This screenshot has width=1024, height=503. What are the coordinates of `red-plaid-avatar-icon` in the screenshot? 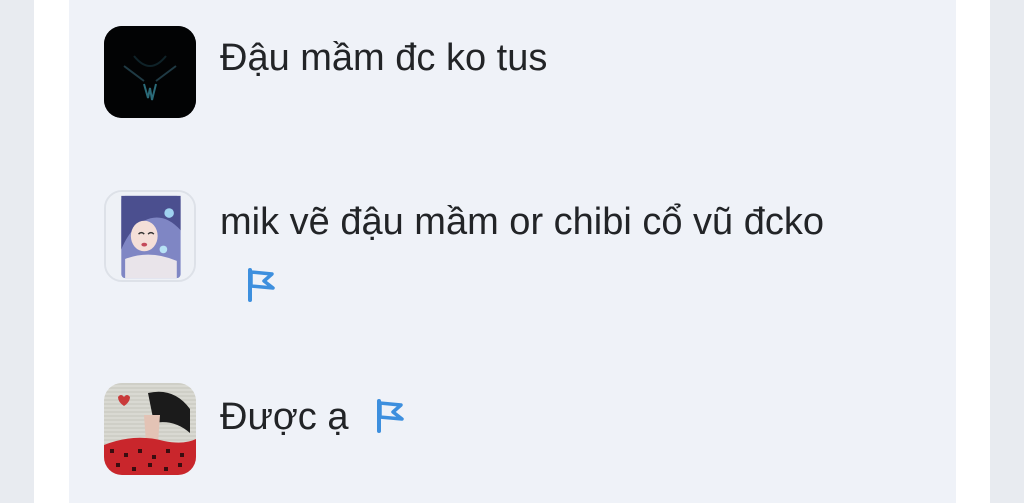 It's located at (150, 429).